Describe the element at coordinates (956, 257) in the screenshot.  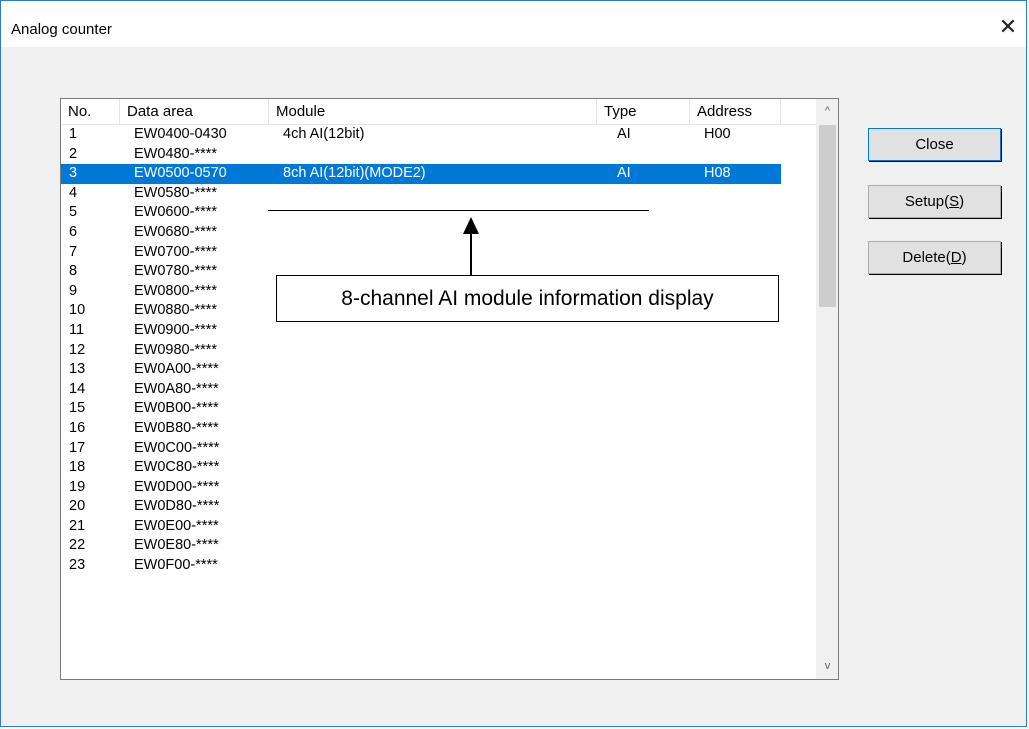
I see `delete-accelerator: D` at that location.